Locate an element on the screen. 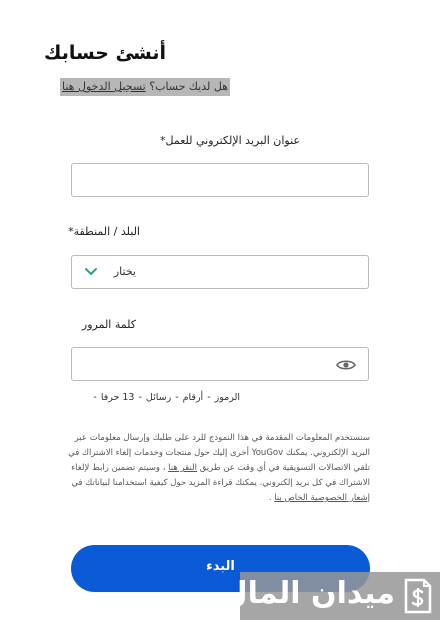  password-field is located at coordinates (220, 364).